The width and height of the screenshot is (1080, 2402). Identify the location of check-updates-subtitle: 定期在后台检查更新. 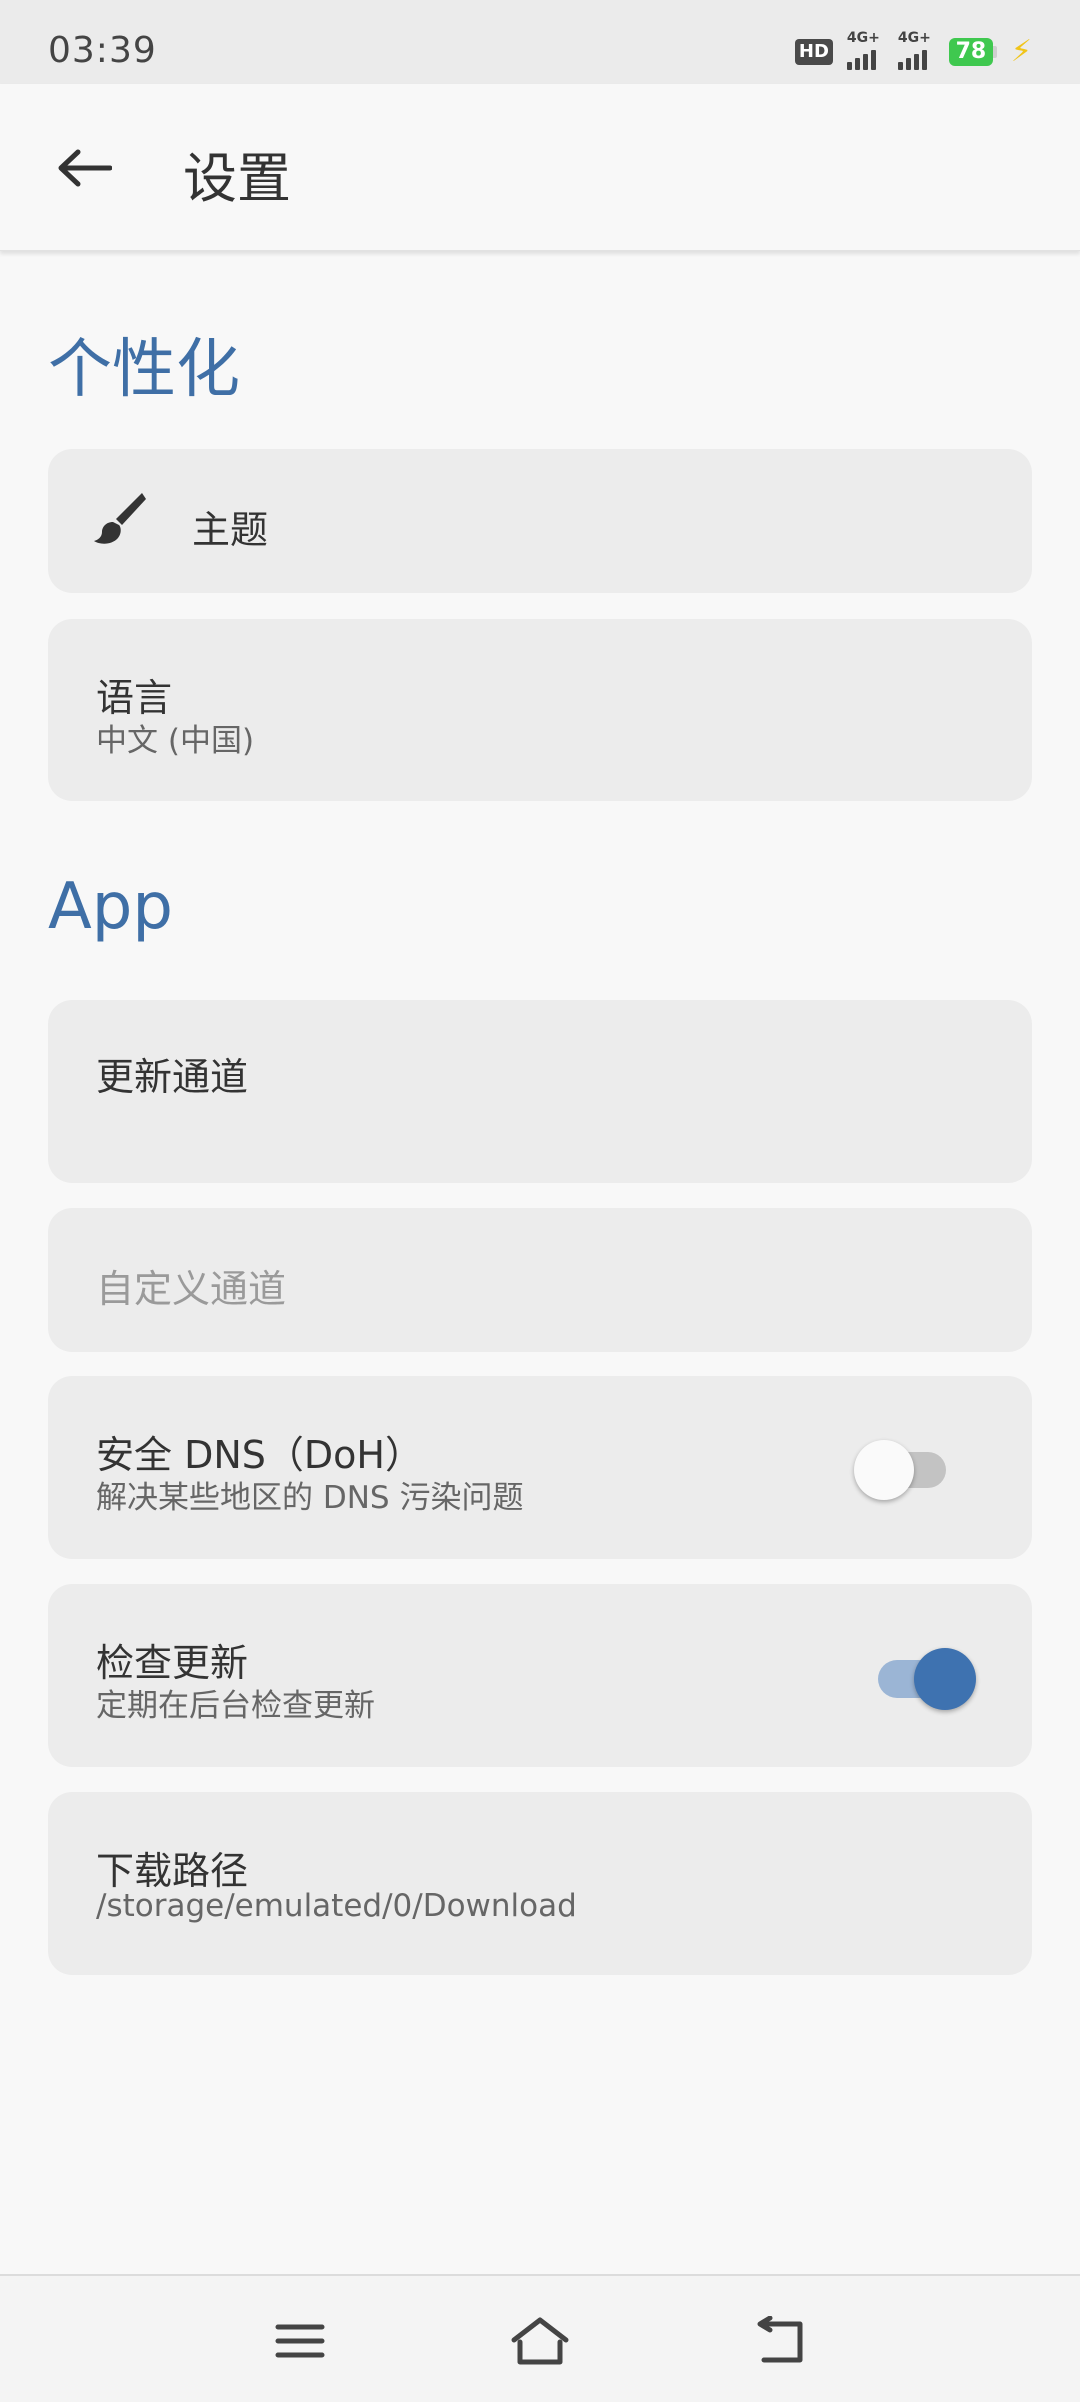
(235, 1706).